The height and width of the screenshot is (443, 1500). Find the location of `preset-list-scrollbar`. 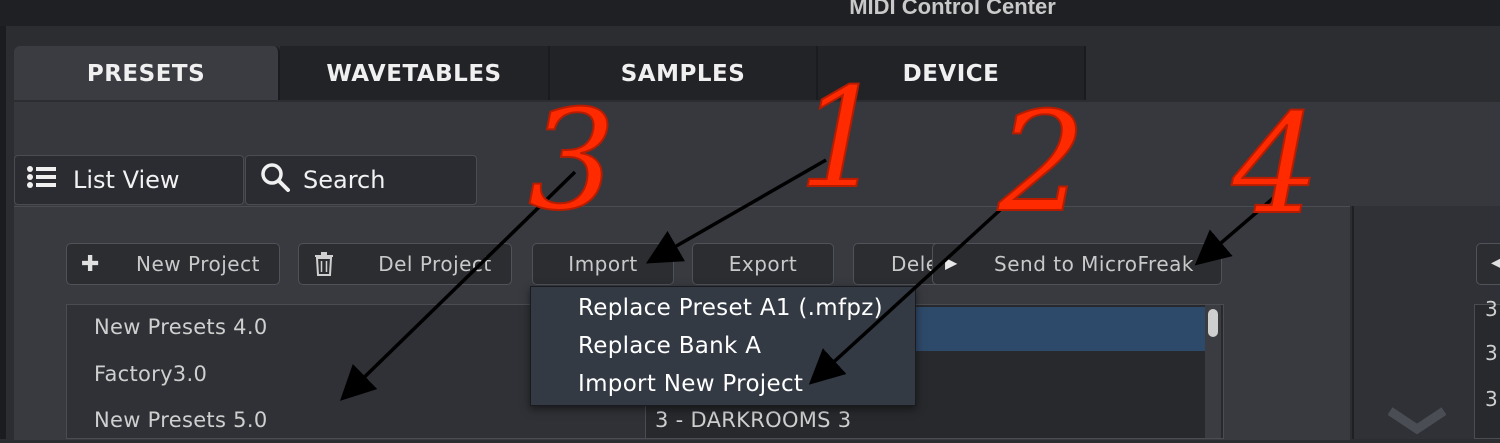

preset-list-scrollbar is located at coordinates (1213, 371).